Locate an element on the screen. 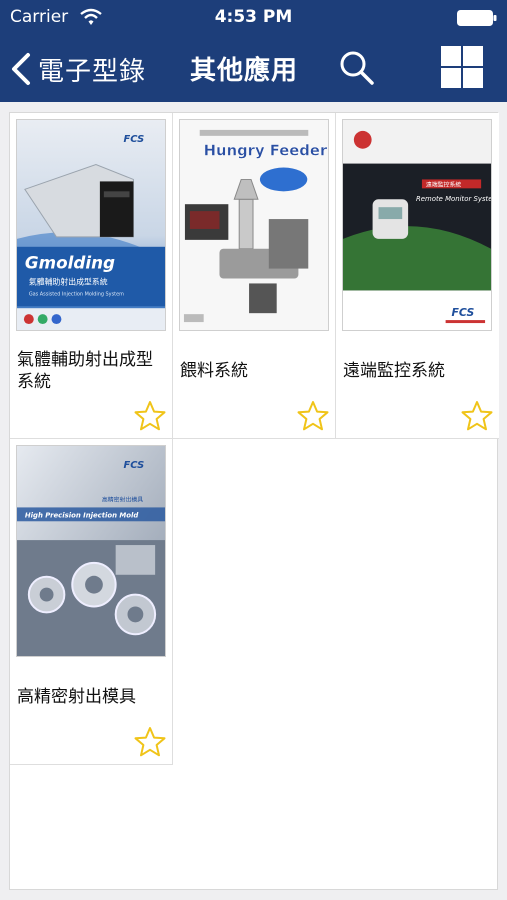  back-button: 電子型錄 is located at coordinates (88, 69).